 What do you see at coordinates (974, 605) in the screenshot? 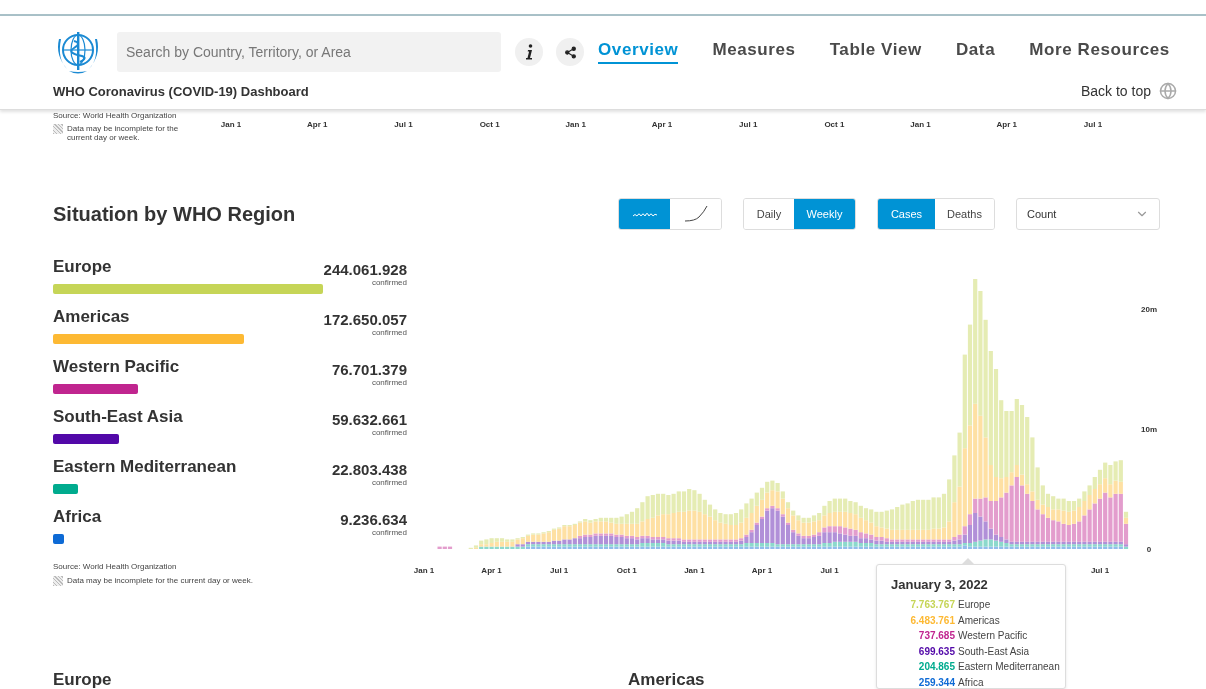
I see `tooltip-region: Europe` at bounding box center [974, 605].